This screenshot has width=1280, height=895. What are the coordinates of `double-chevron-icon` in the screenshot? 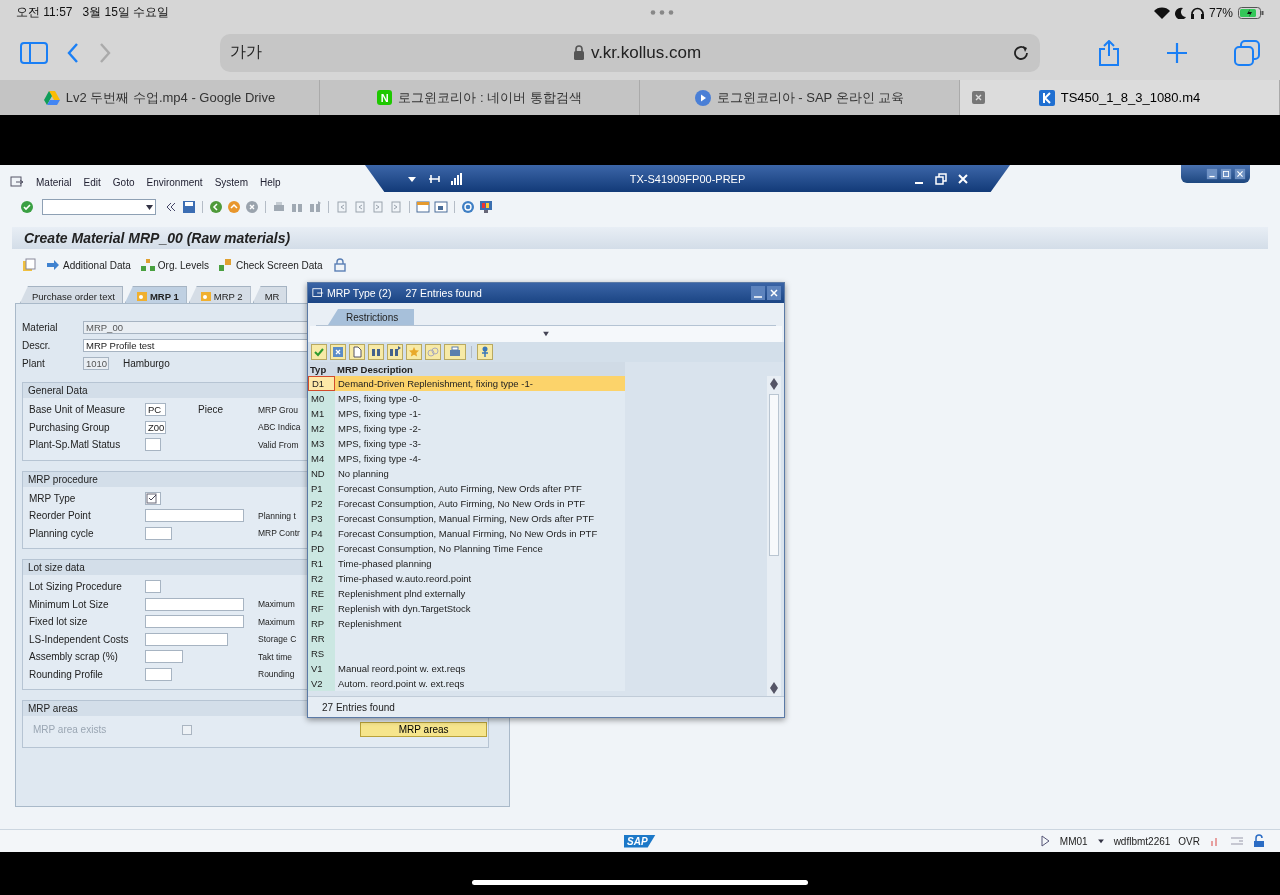 It's located at (171, 207).